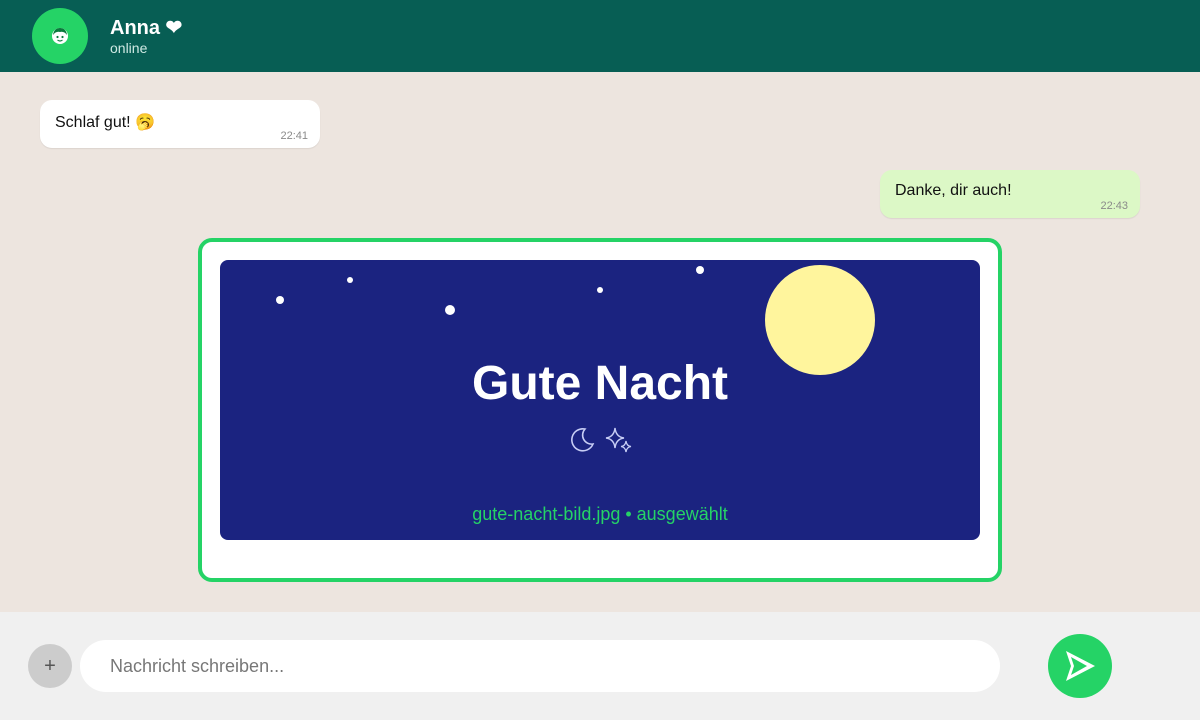 The image size is (1200, 720). What do you see at coordinates (294, 136) in the screenshot?
I see `message-time: 22:41` at bounding box center [294, 136].